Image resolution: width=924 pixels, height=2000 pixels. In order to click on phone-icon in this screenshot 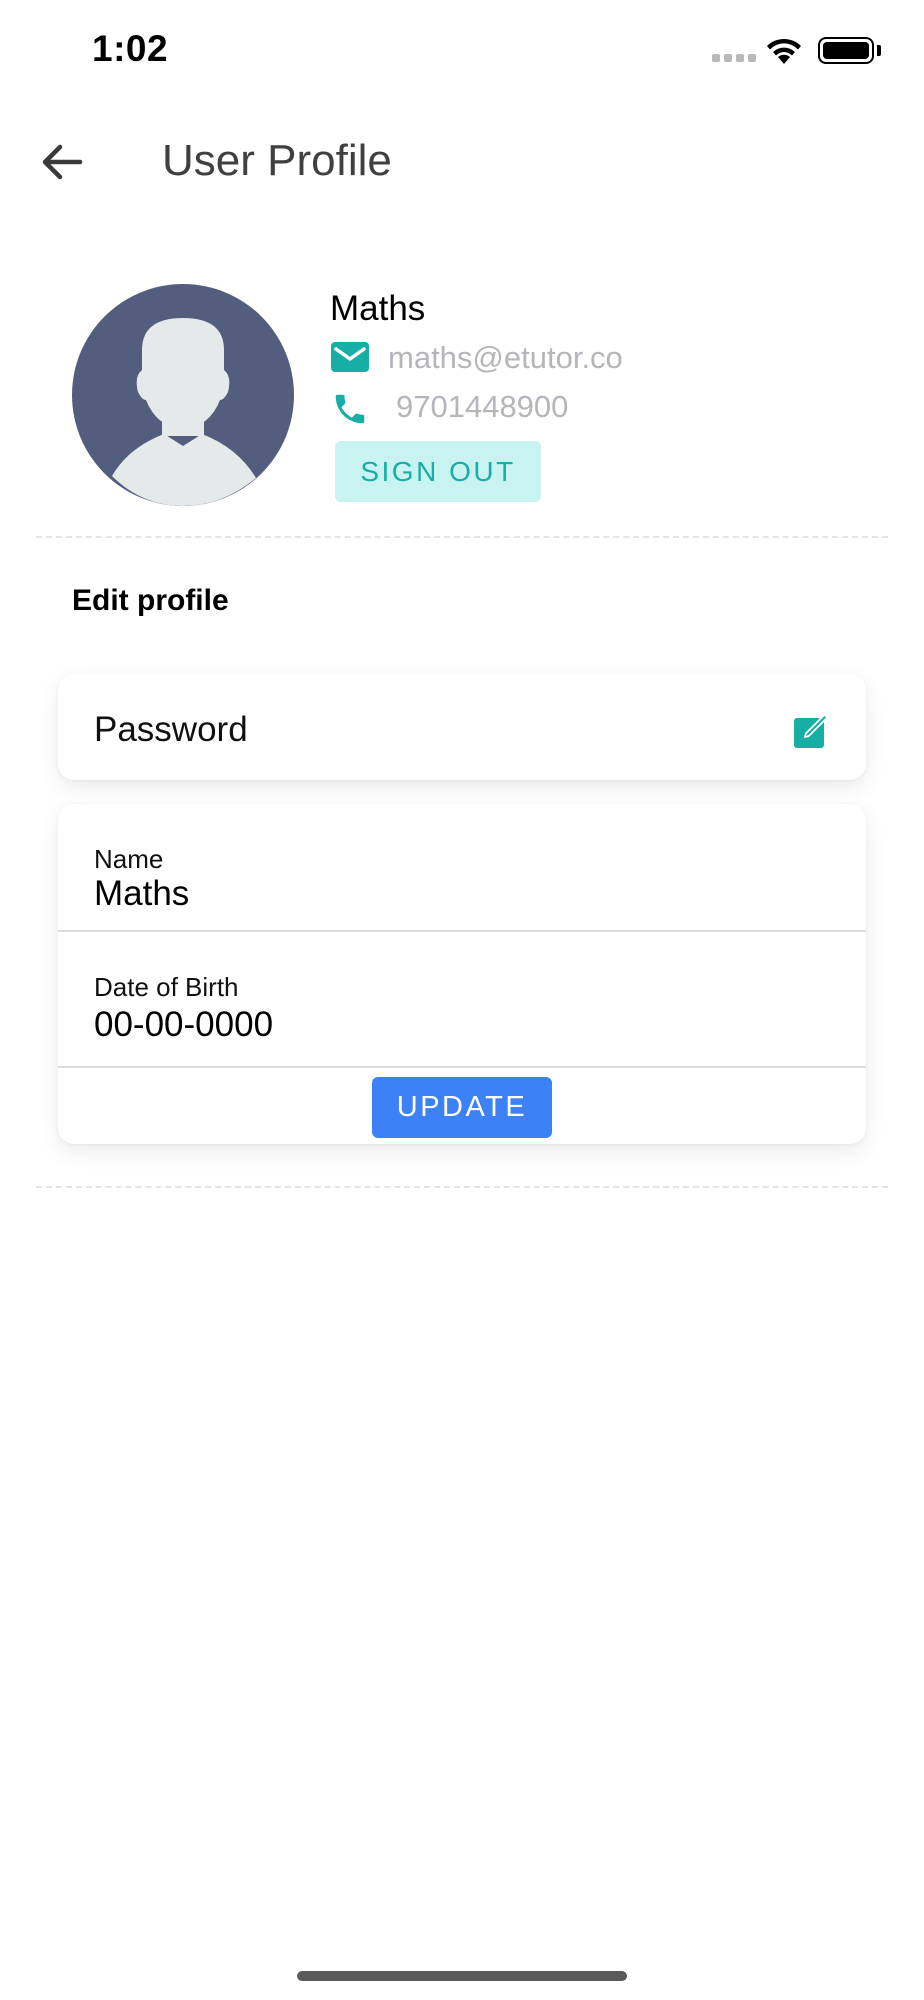, I will do `click(350, 409)`.